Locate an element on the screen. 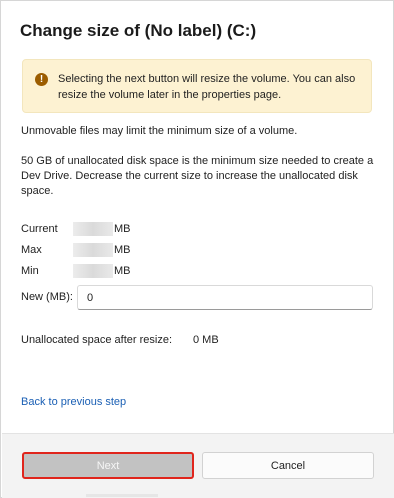  current-size-label: Current is located at coordinates (39, 229).